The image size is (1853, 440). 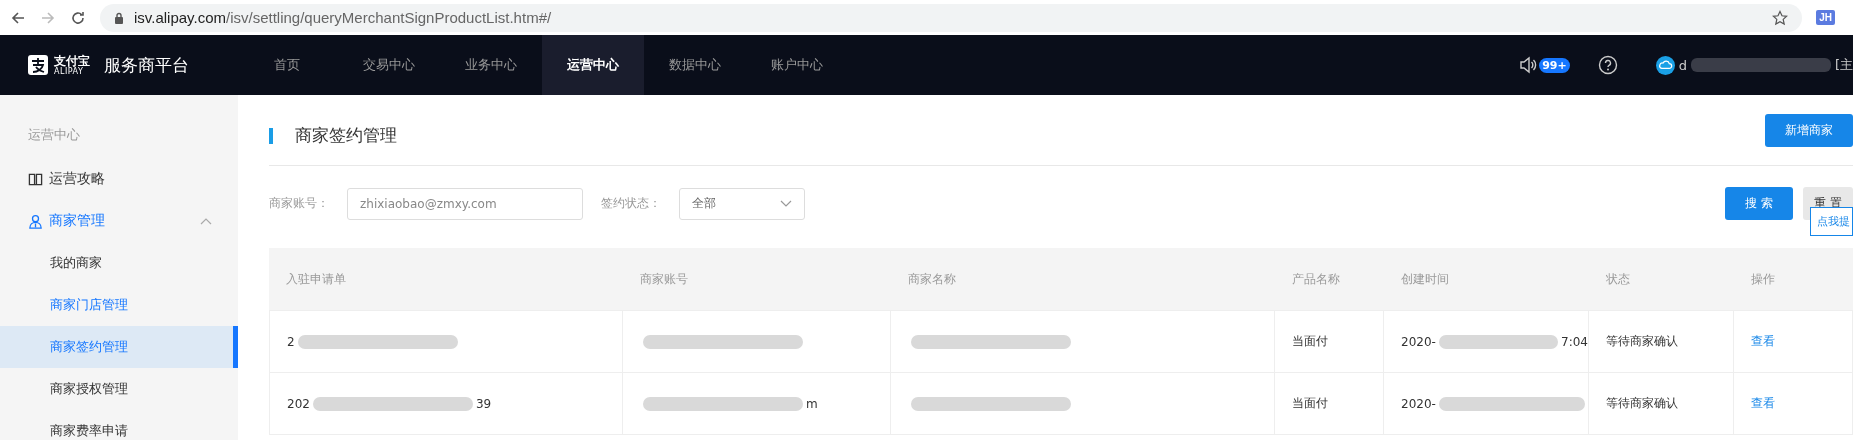 What do you see at coordinates (72, 60) in the screenshot?
I see `logo-name: 支付宝` at bounding box center [72, 60].